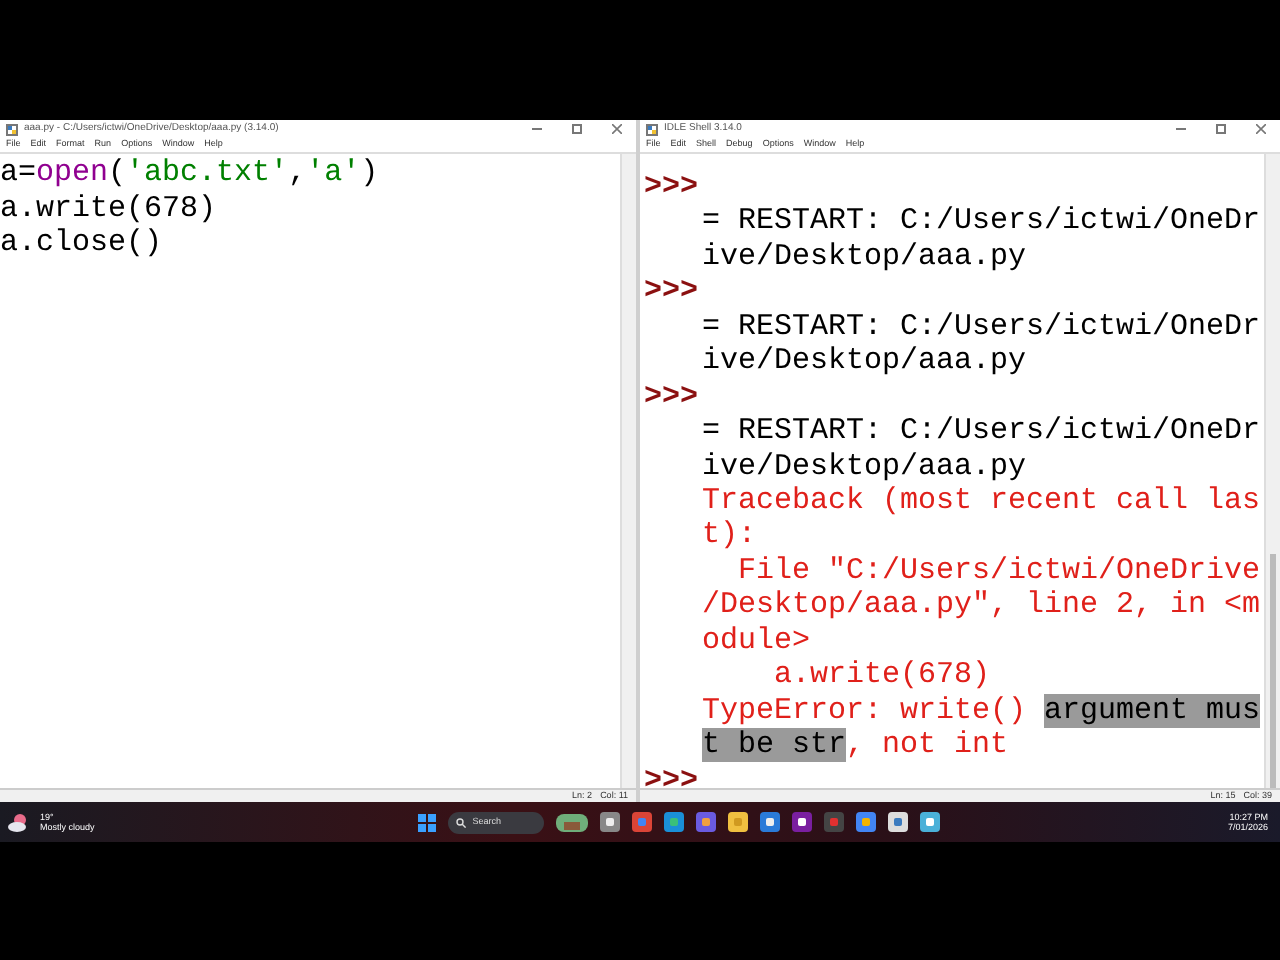 This screenshot has width=1280, height=960. I want to click on start-icon, so click(427, 822).